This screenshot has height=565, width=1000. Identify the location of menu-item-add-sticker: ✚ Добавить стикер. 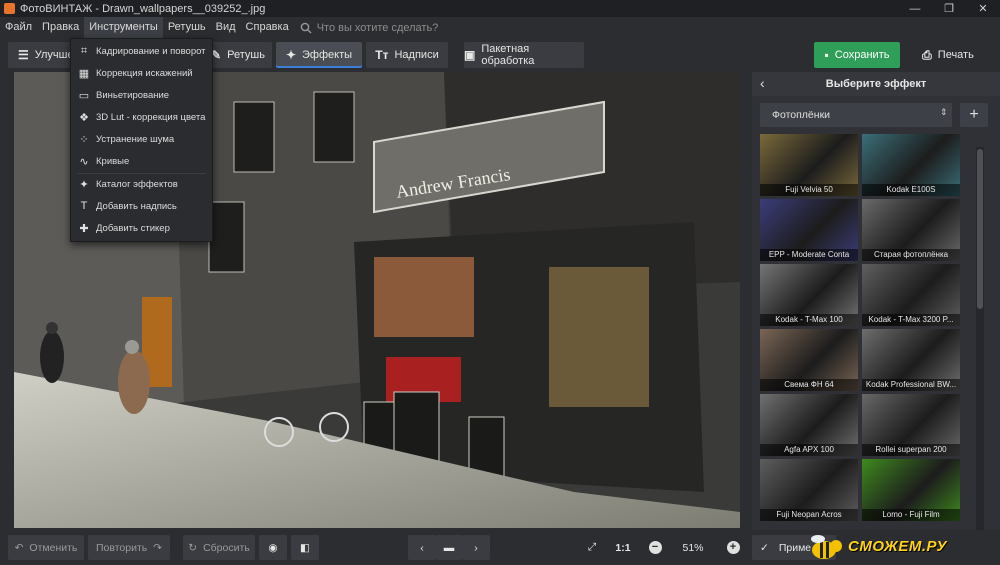
(141, 228).